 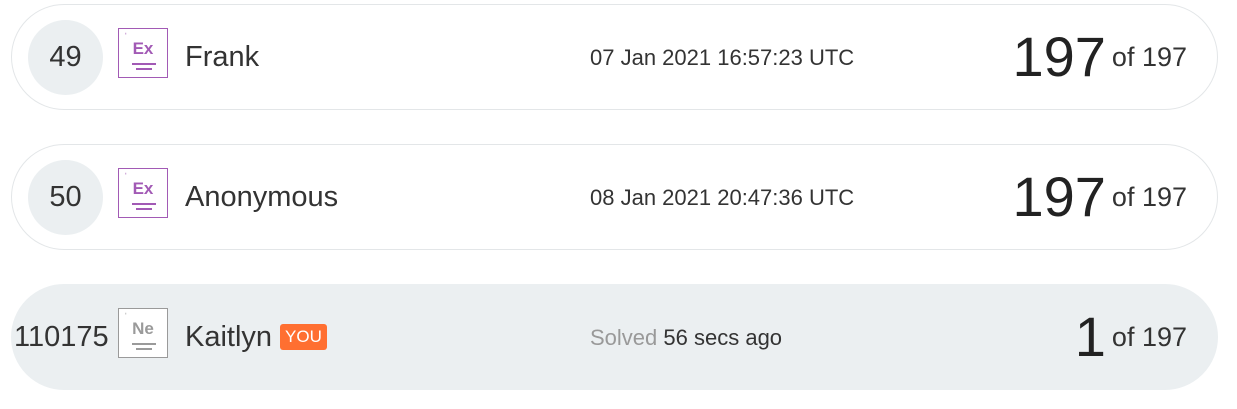 I want to click on rank-number: 49, so click(x=65, y=57).